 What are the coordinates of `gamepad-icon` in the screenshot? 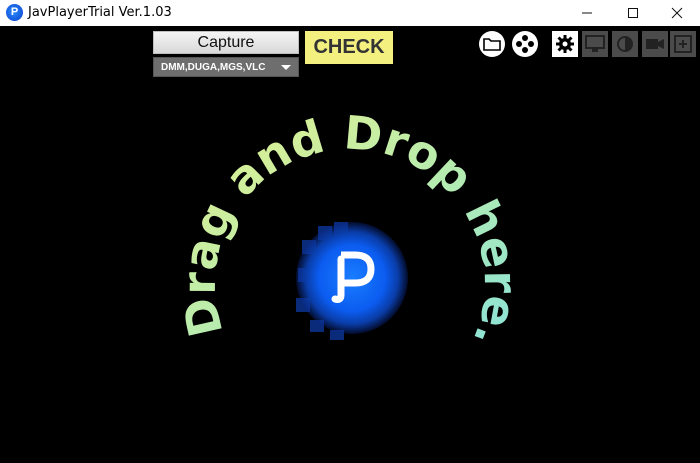 It's located at (525, 44).